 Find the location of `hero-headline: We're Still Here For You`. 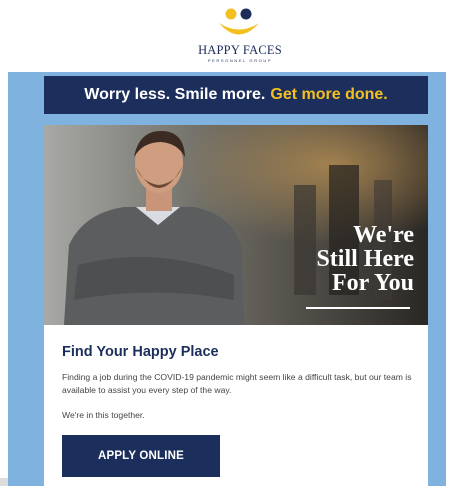

hero-headline: We're Still Here For You is located at coordinates (365, 259).